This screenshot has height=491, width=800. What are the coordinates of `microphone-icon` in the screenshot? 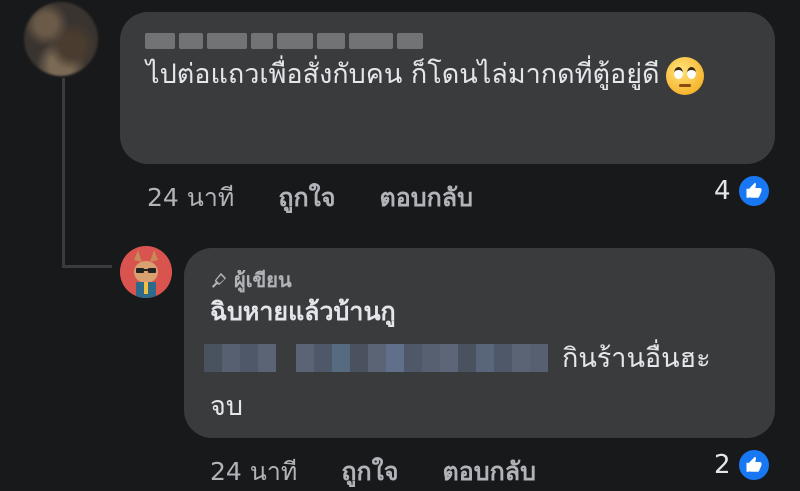 It's located at (219, 280).